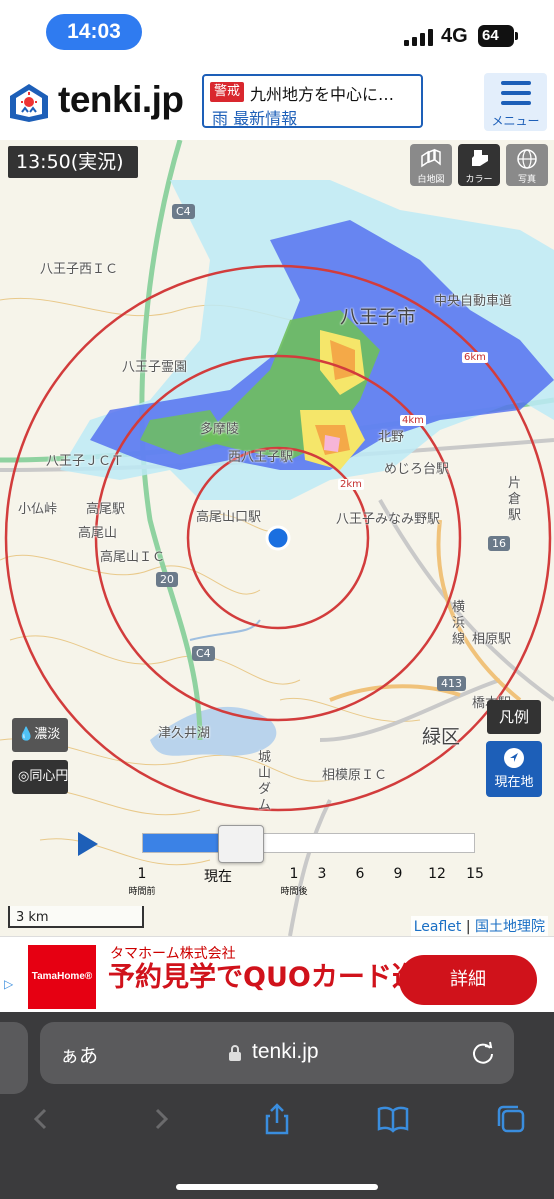 The width and height of the screenshot is (554, 1199). Describe the element at coordinates (38, 509) in the screenshot. I see `map-label-kobotoke: 小仏峠` at that location.